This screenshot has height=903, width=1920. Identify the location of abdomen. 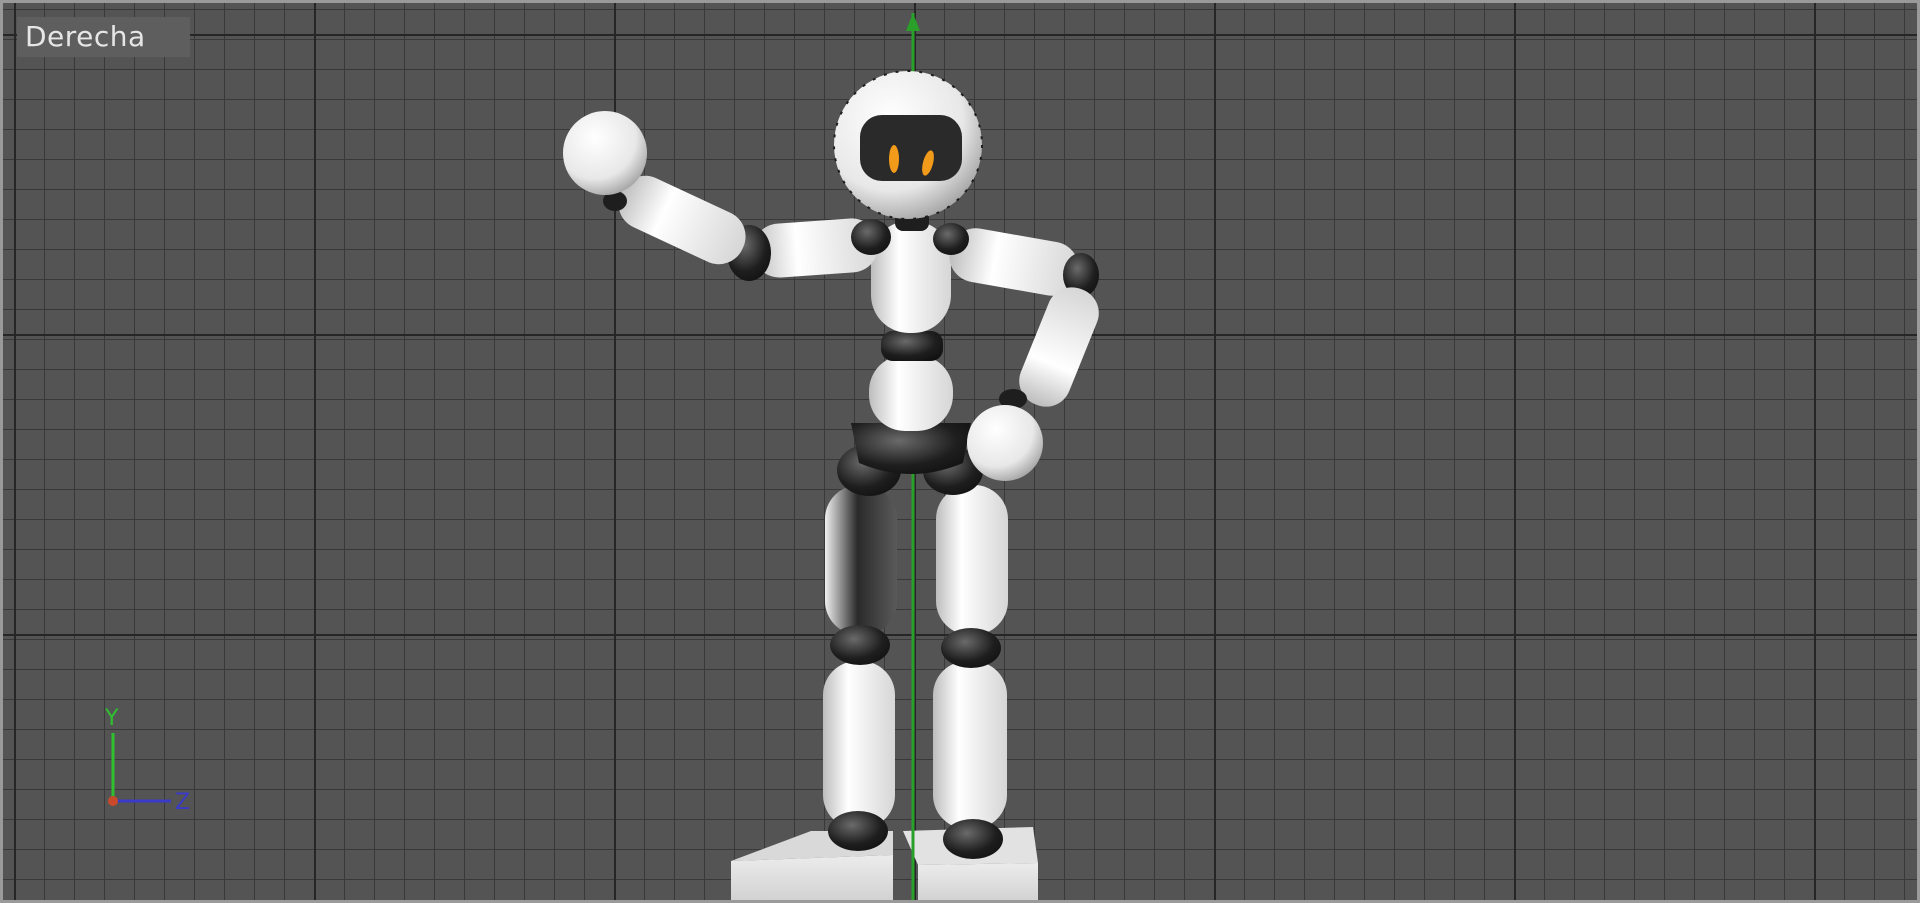
(911, 393).